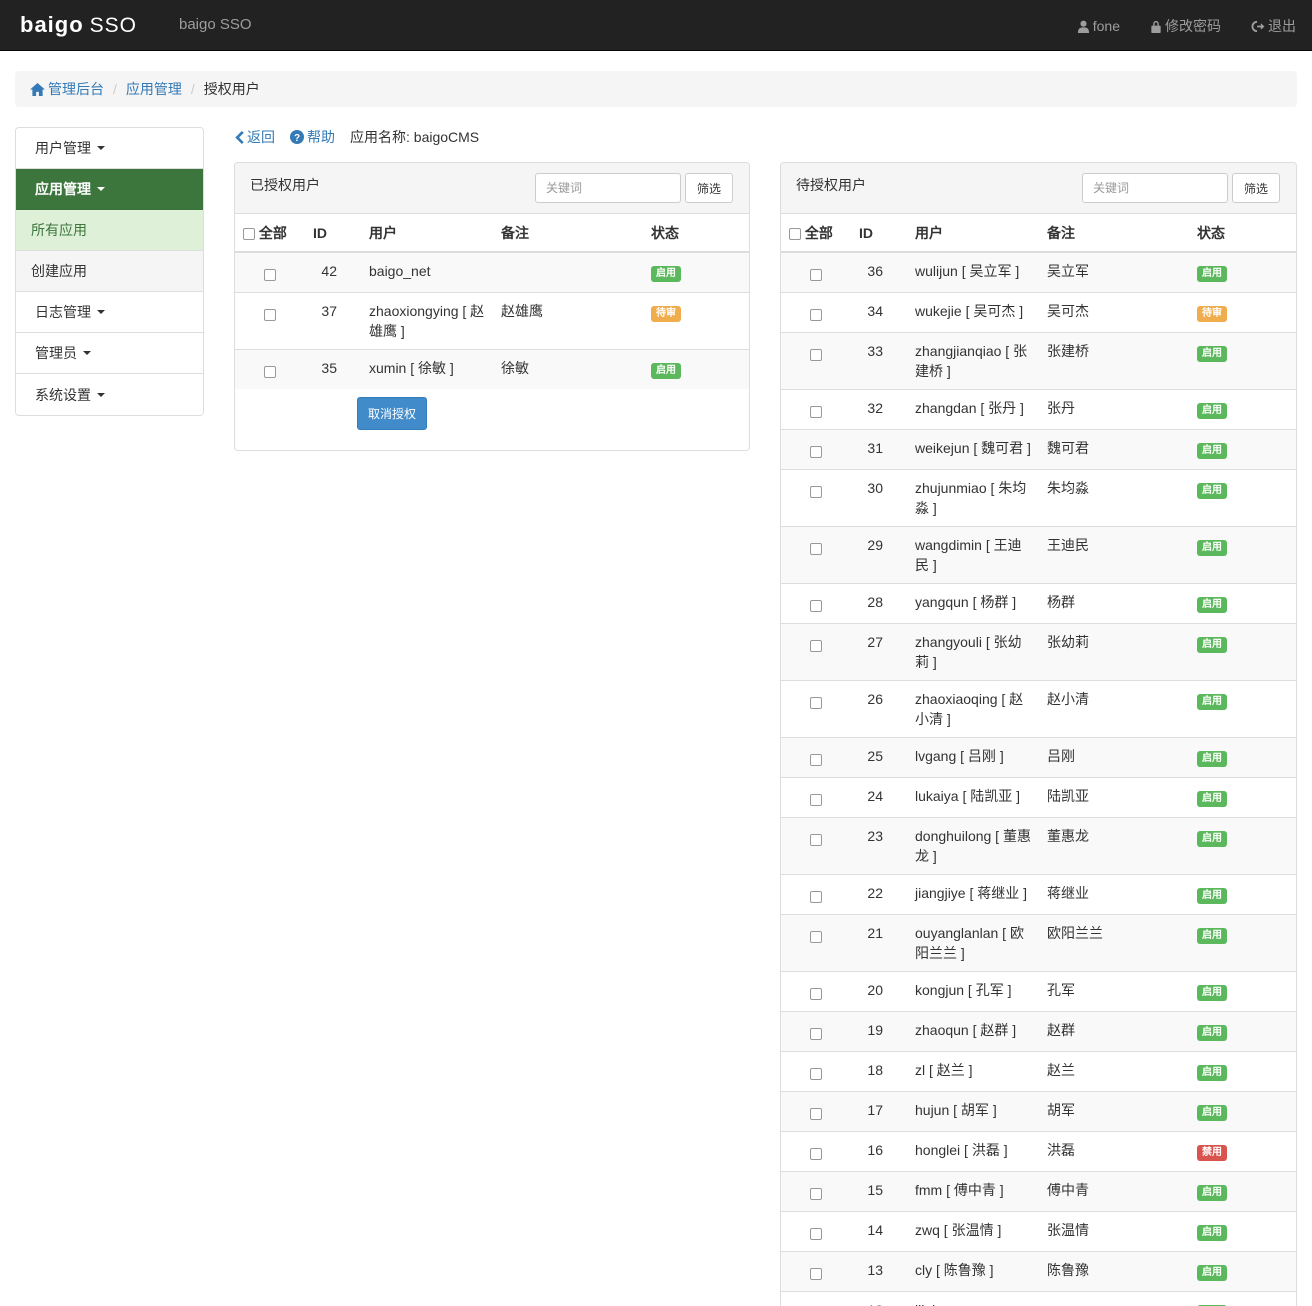 The height and width of the screenshot is (1306, 1312). I want to click on row-id: 14, so click(875, 1231).